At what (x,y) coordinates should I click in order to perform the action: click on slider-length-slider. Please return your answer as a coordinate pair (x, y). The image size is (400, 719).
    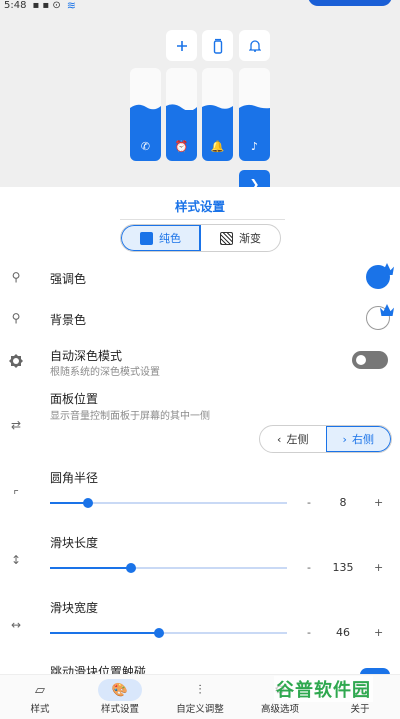
    Looking at the image, I should click on (168, 568).